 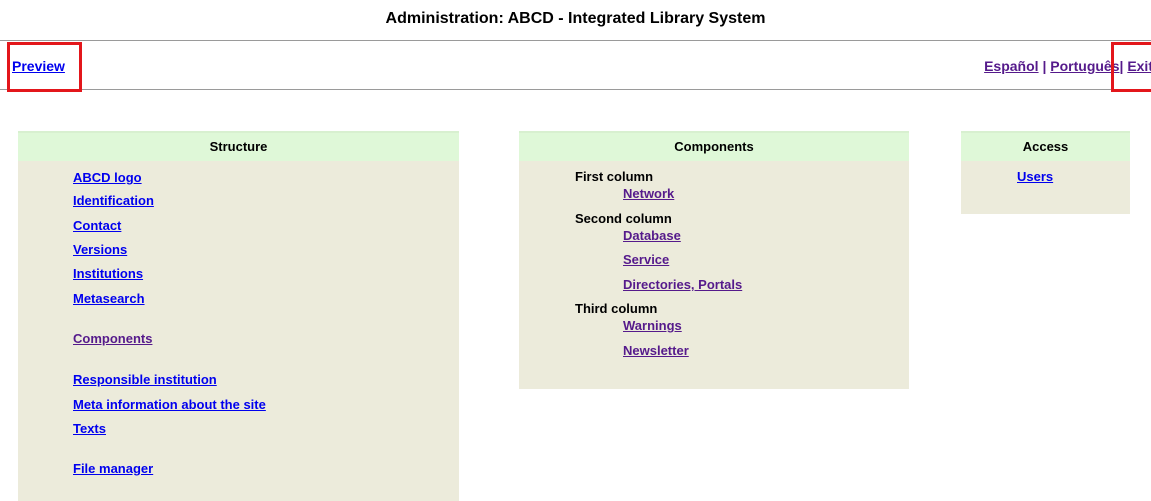 What do you see at coordinates (1035, 176) in the screenshot?
I see `access-link-users: Users` at bounding box center [1035, 176].